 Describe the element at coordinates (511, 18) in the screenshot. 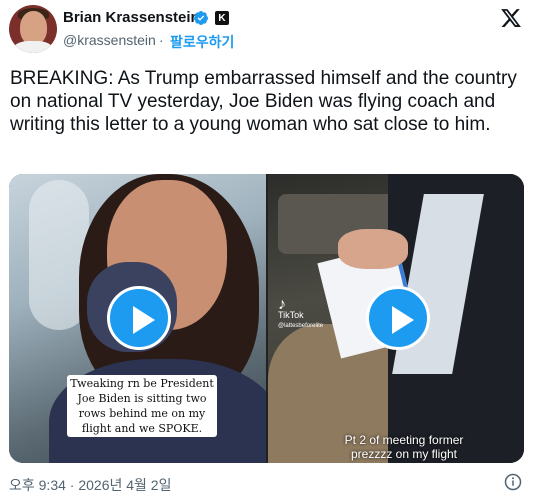

I see `x-logo-icon` at that location.